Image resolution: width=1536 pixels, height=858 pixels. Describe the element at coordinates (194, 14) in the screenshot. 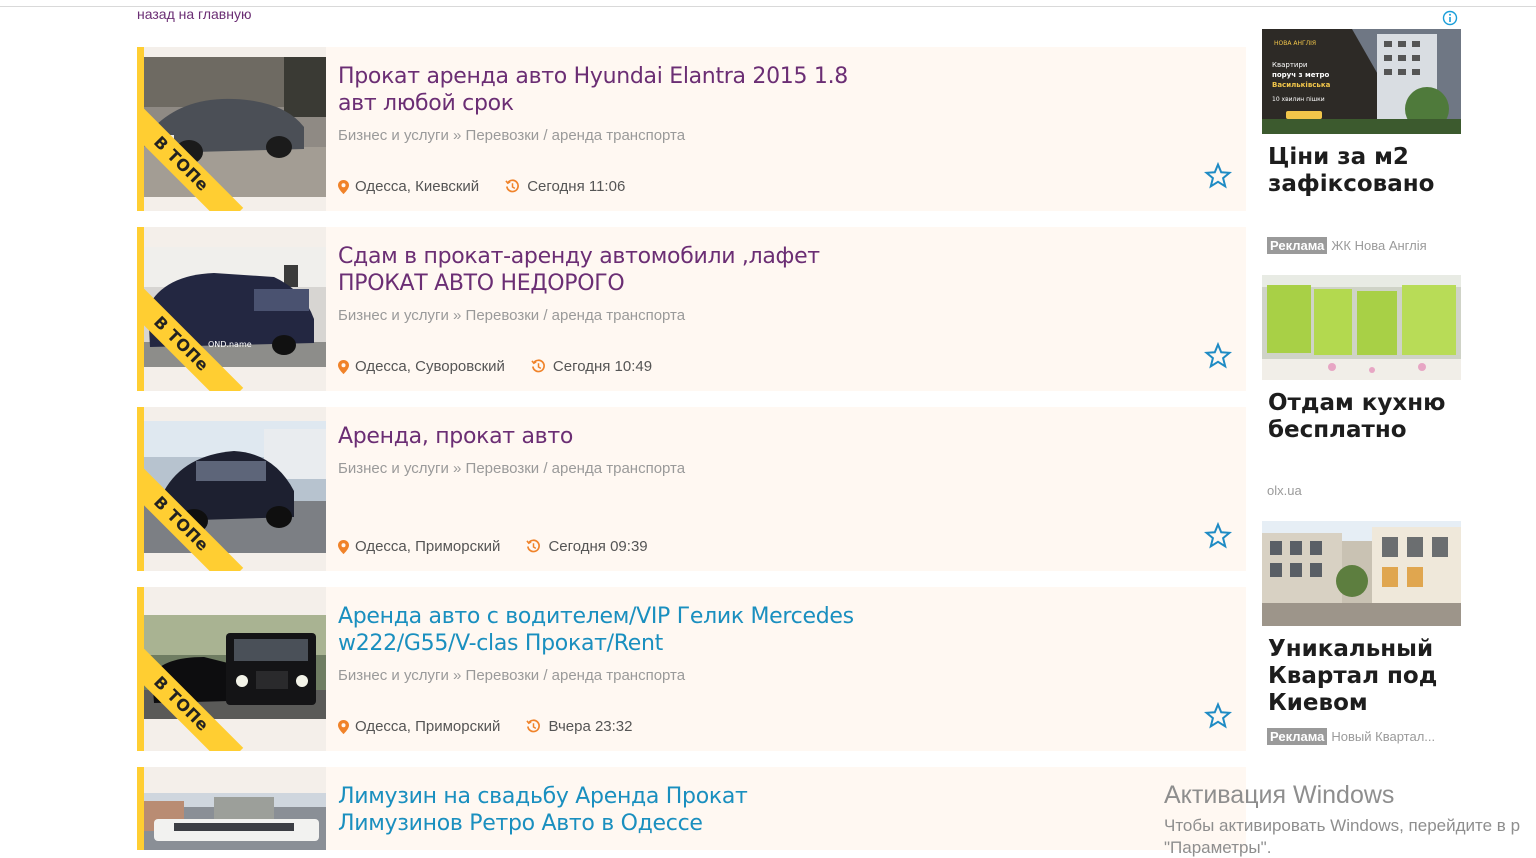

I see `back-to-home-link: назад на главную` at that location.